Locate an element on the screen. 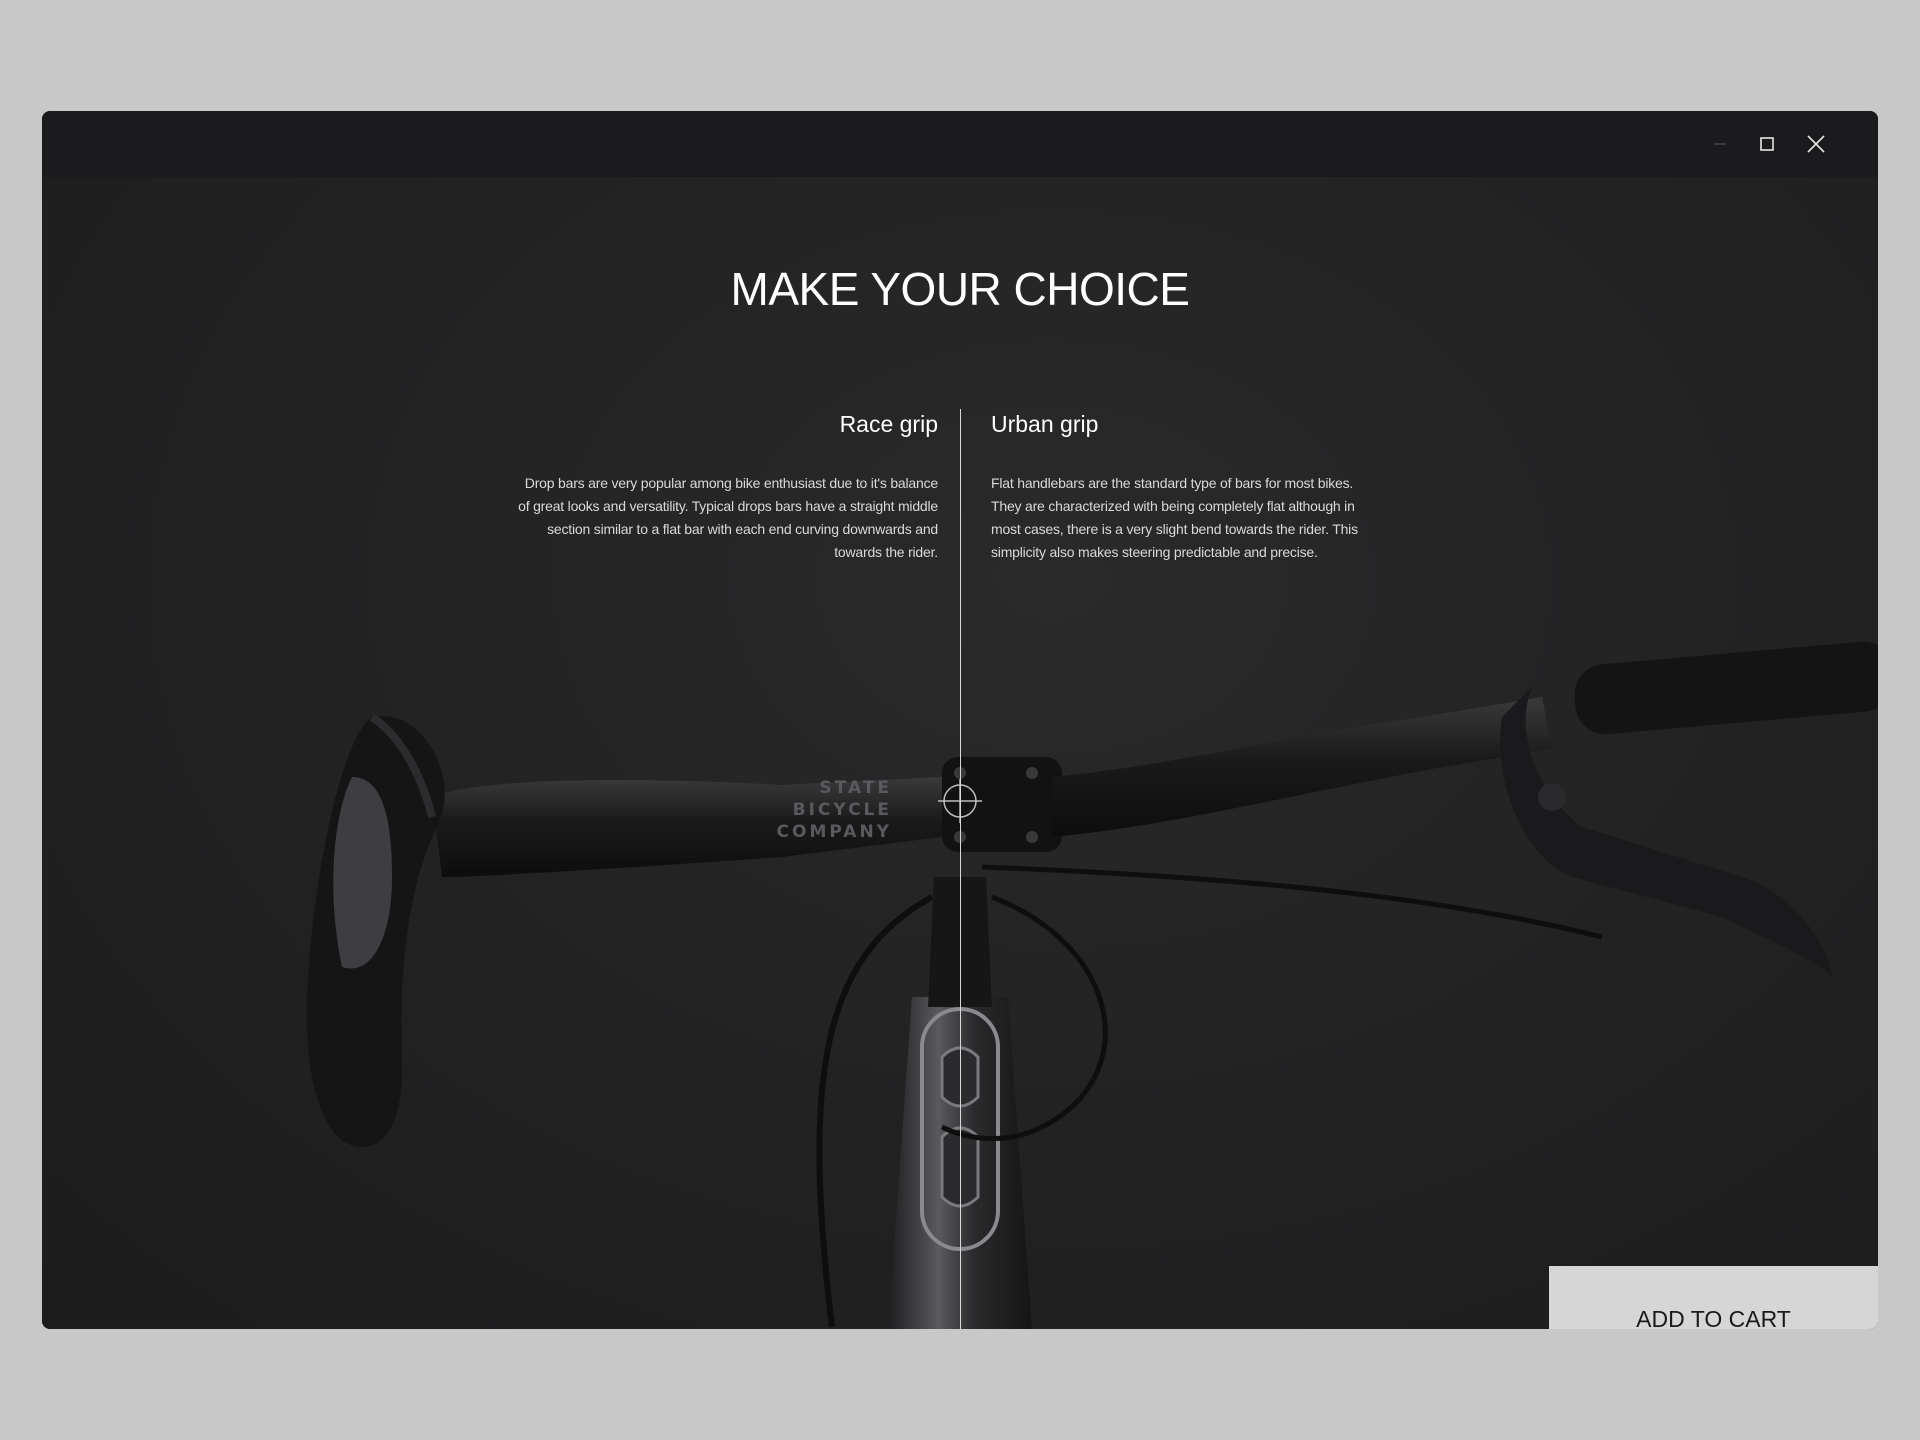 The width and height of the screenshot is (1920, 1440). maximize-button is located at coordinates (1767, 144).